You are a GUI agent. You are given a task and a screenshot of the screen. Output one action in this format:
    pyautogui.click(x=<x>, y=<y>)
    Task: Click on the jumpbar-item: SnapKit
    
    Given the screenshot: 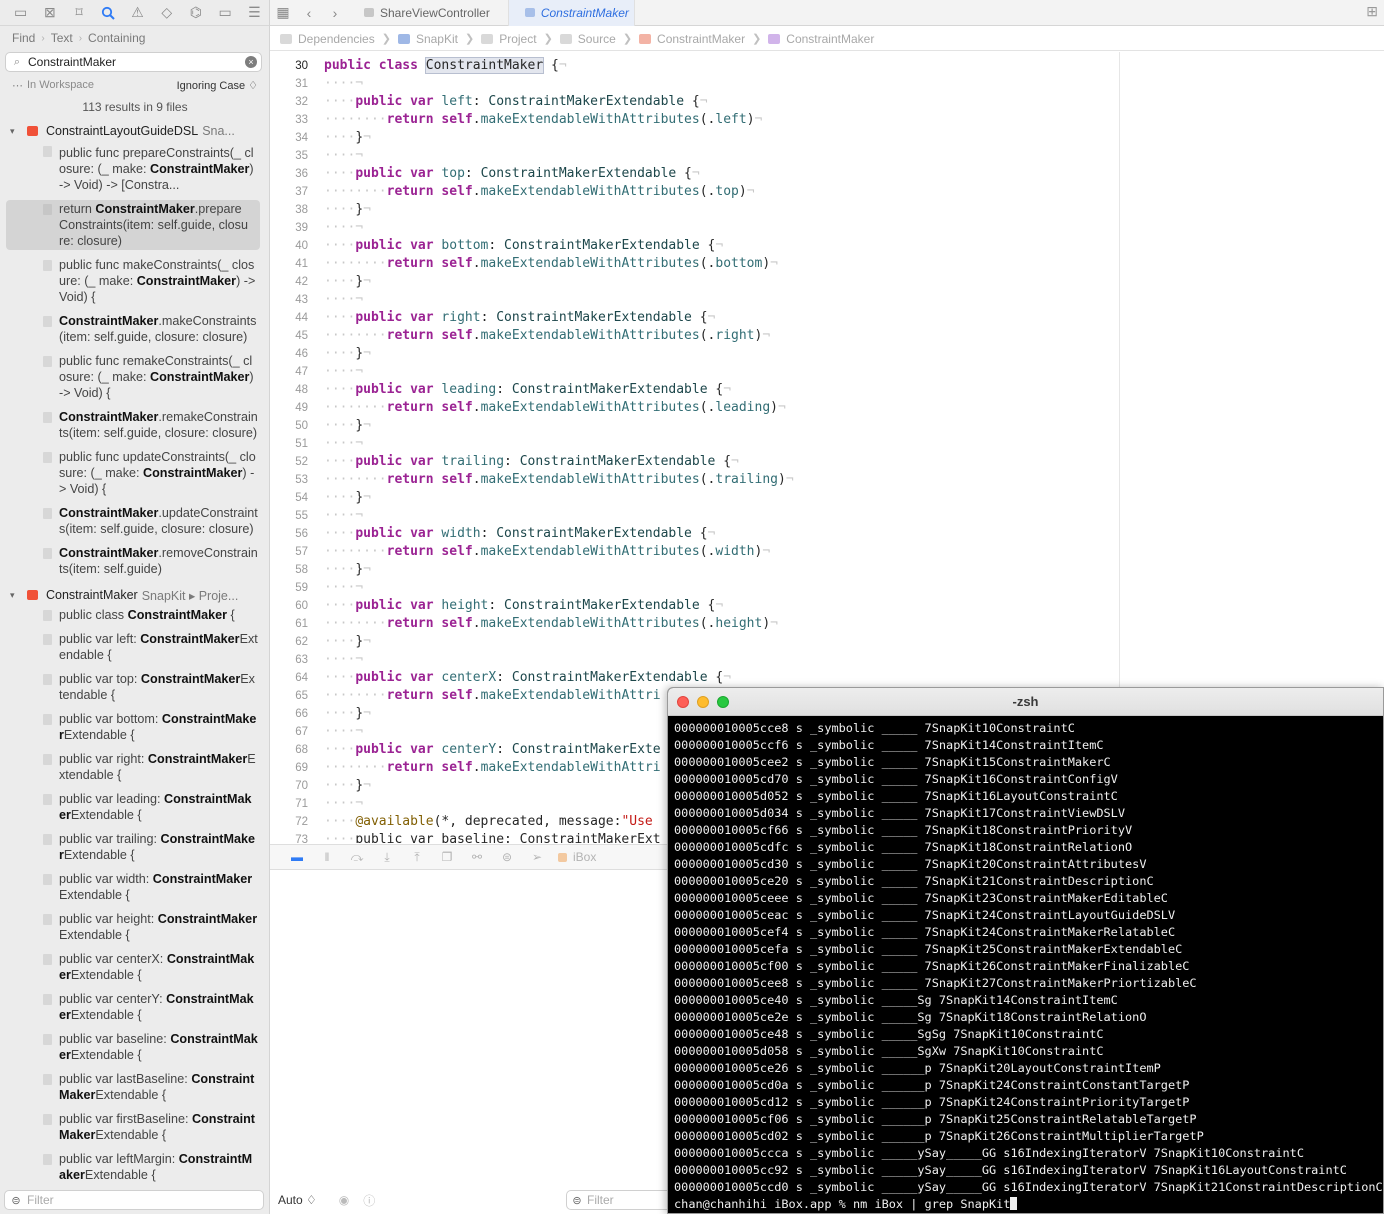 What is the action you would take?
    pyautogui.click(x=427, y=39)
    